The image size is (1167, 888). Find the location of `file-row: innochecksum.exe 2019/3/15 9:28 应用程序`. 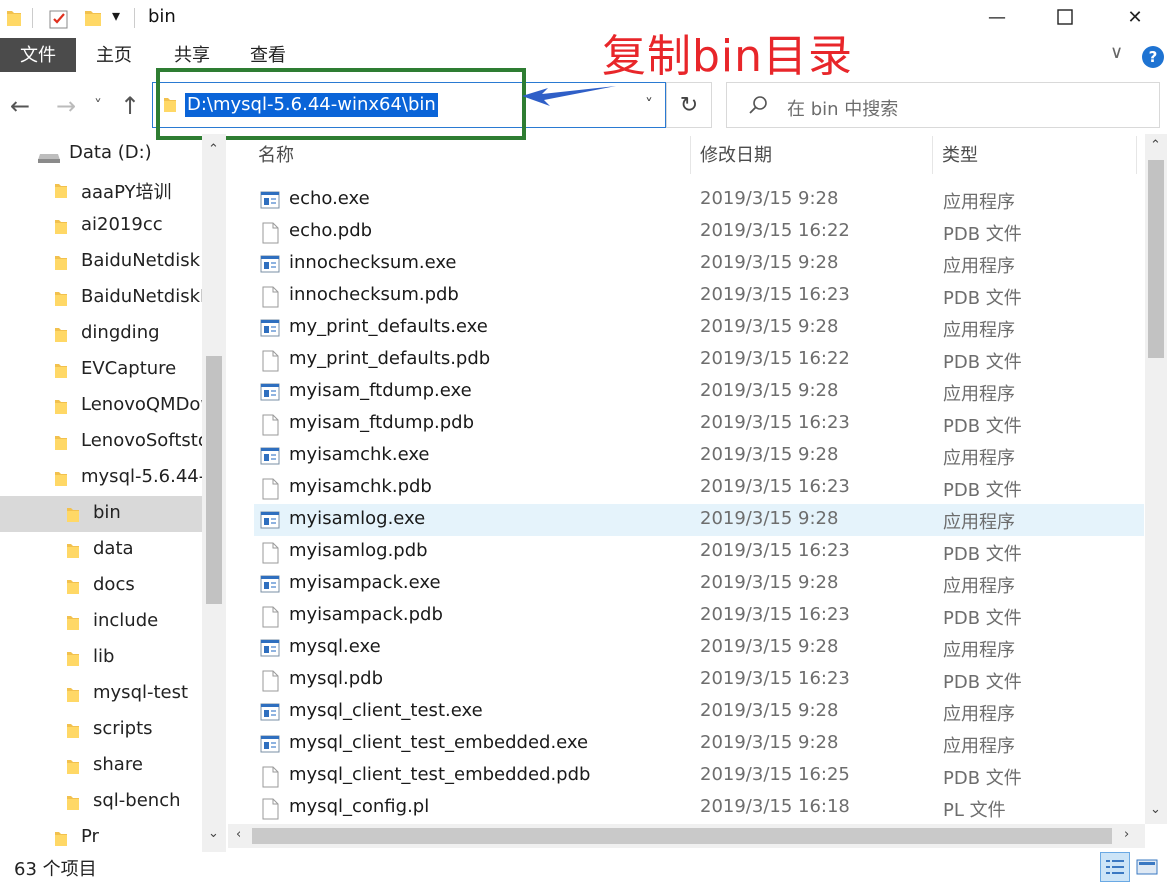

file-row: innochecksum.exe 2019/3/15 9:28 应用程序 is located at coordinates (699, 264).